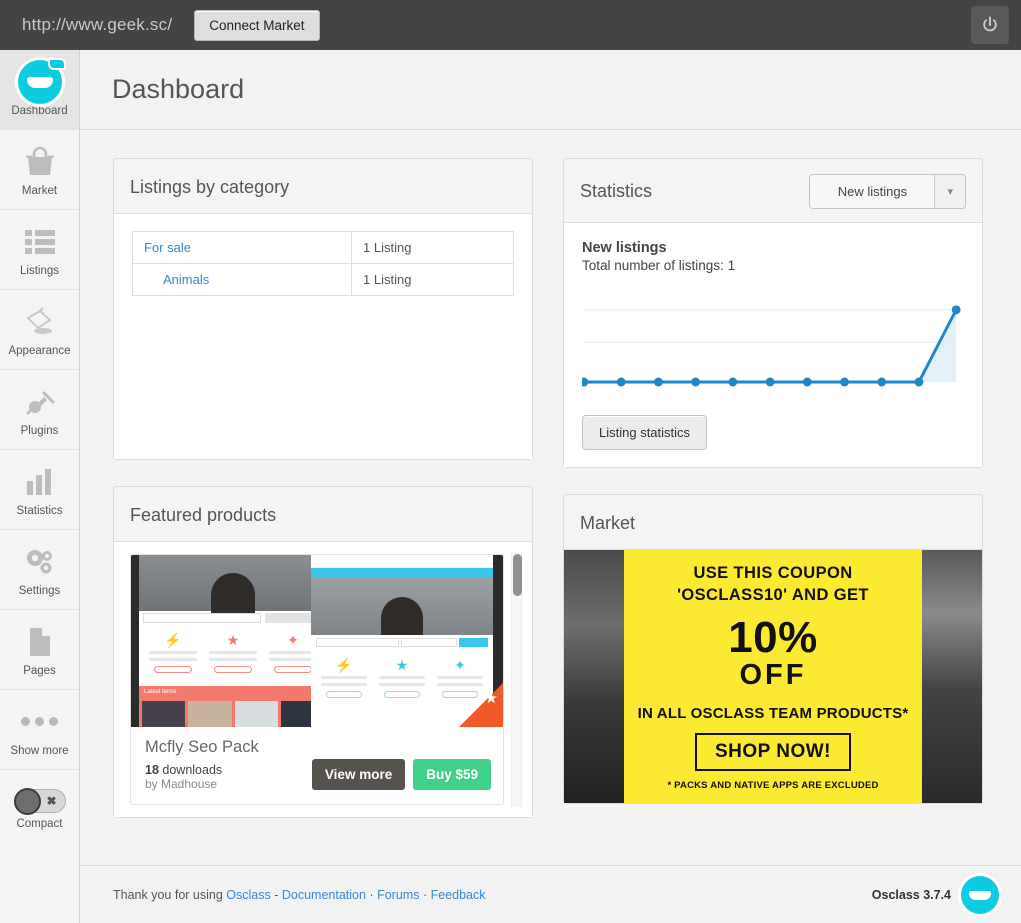  What do you see at coordinates (659, 265) in the screenshot?
I see `statistics-subtitle: Total number of listings: 1` at bounding box center [659, 265].